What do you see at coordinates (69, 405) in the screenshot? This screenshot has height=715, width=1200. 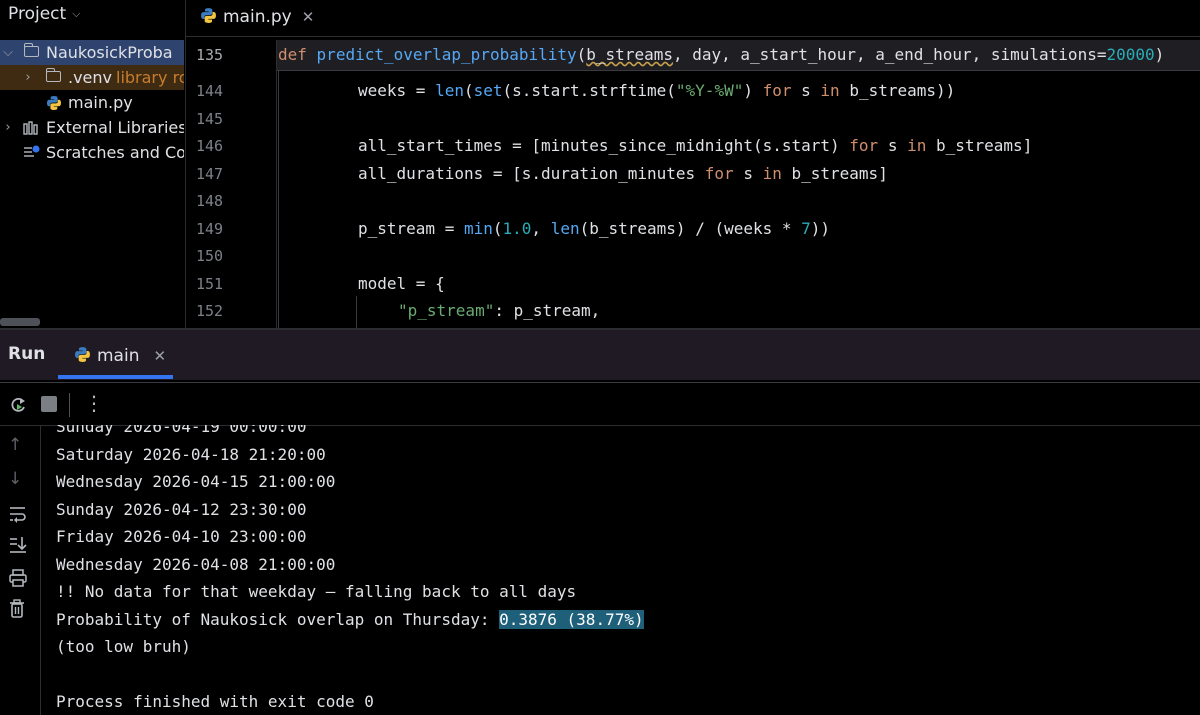 I see `toolbar-separator` at bounding box center [69, 405].